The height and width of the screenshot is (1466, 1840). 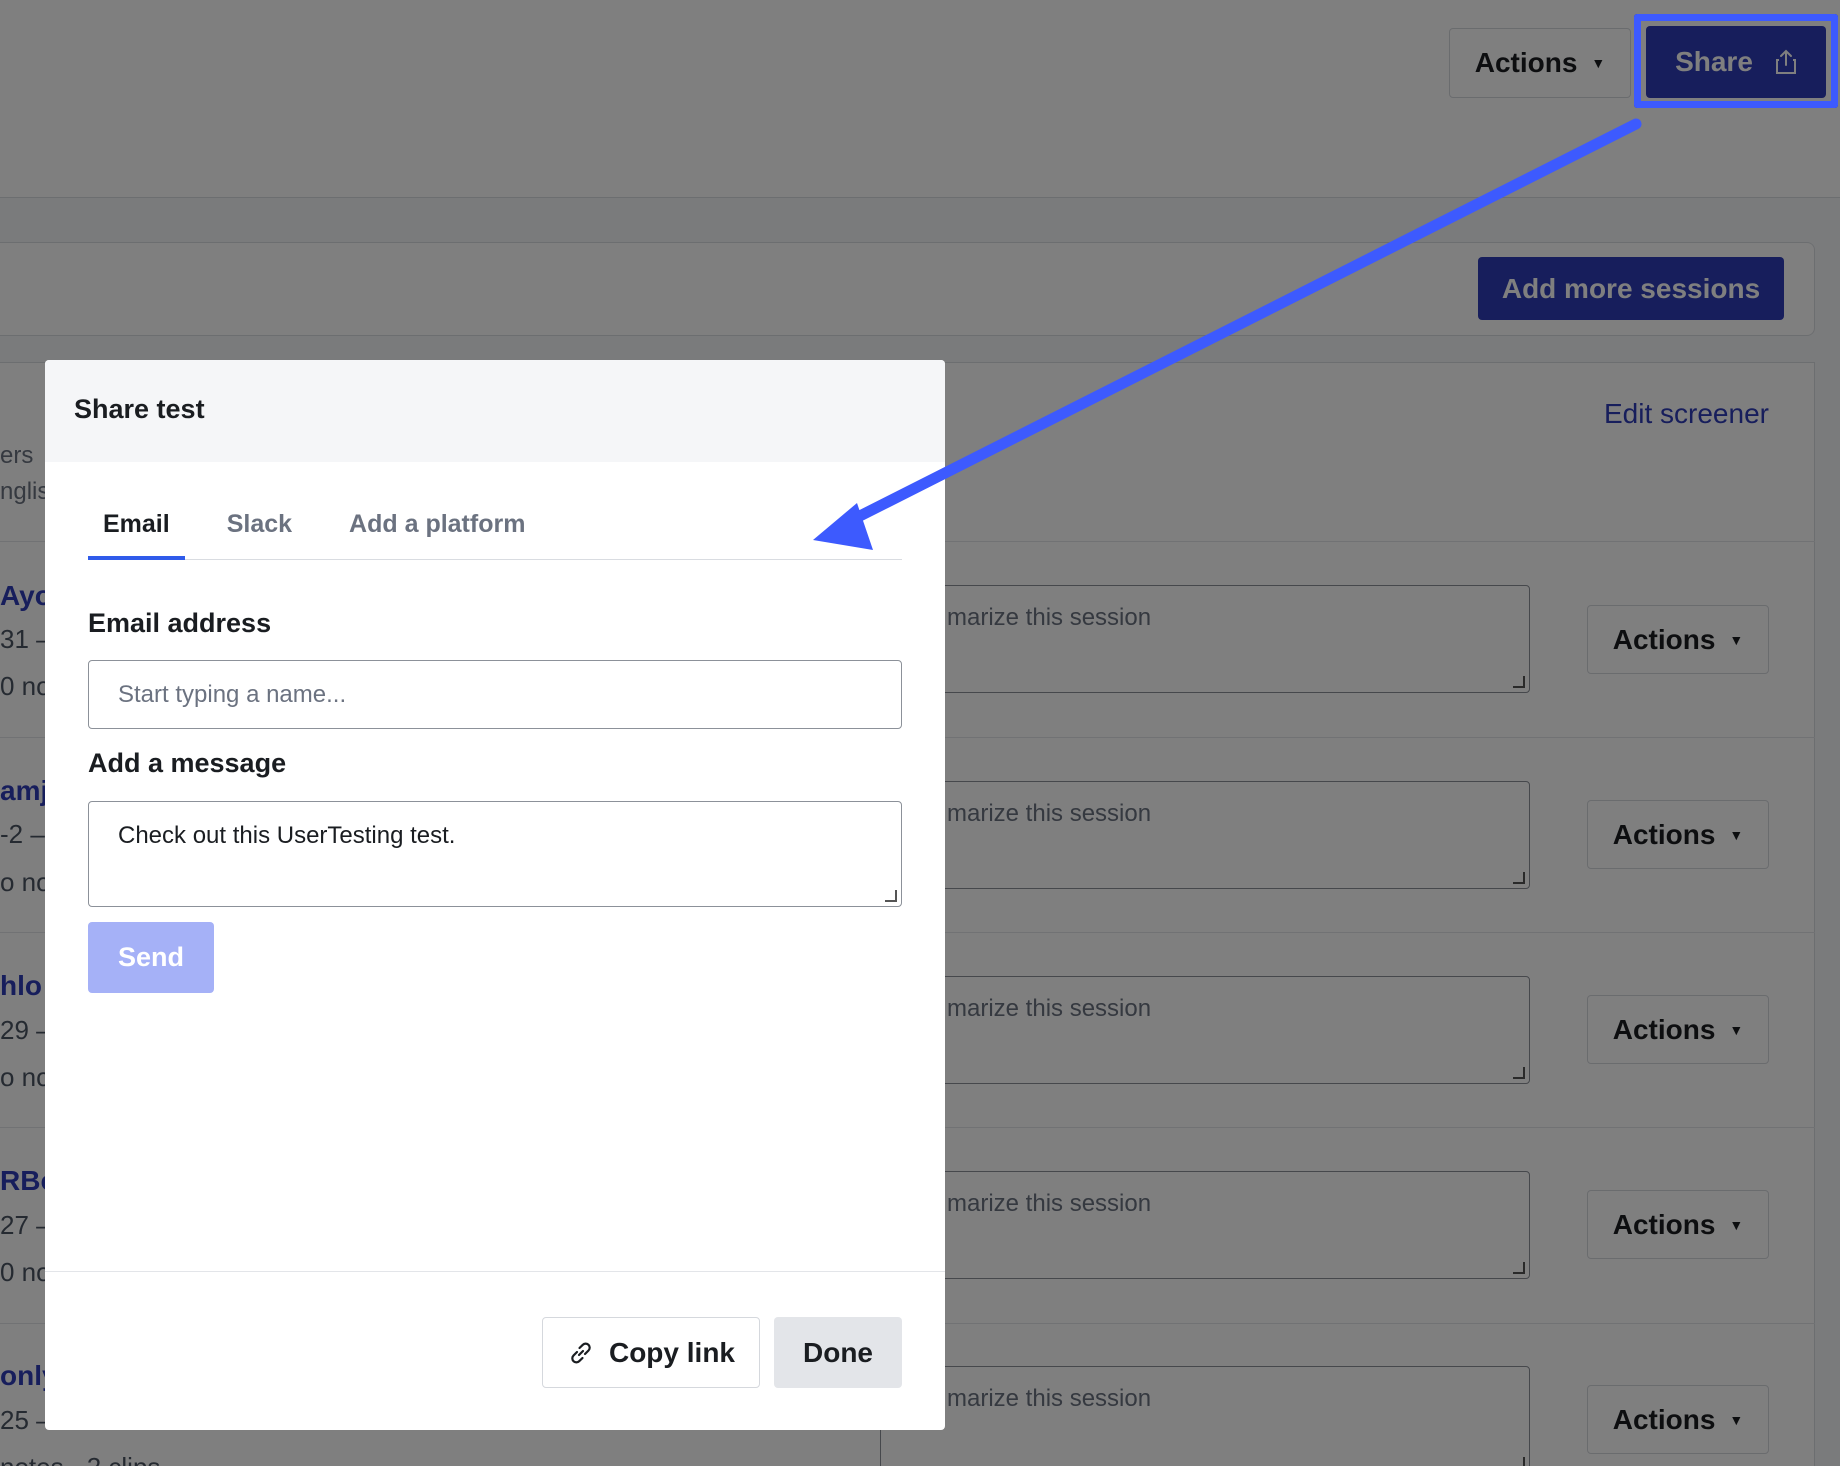 I want to click on send-button: Send, so click(x=151, y=957).